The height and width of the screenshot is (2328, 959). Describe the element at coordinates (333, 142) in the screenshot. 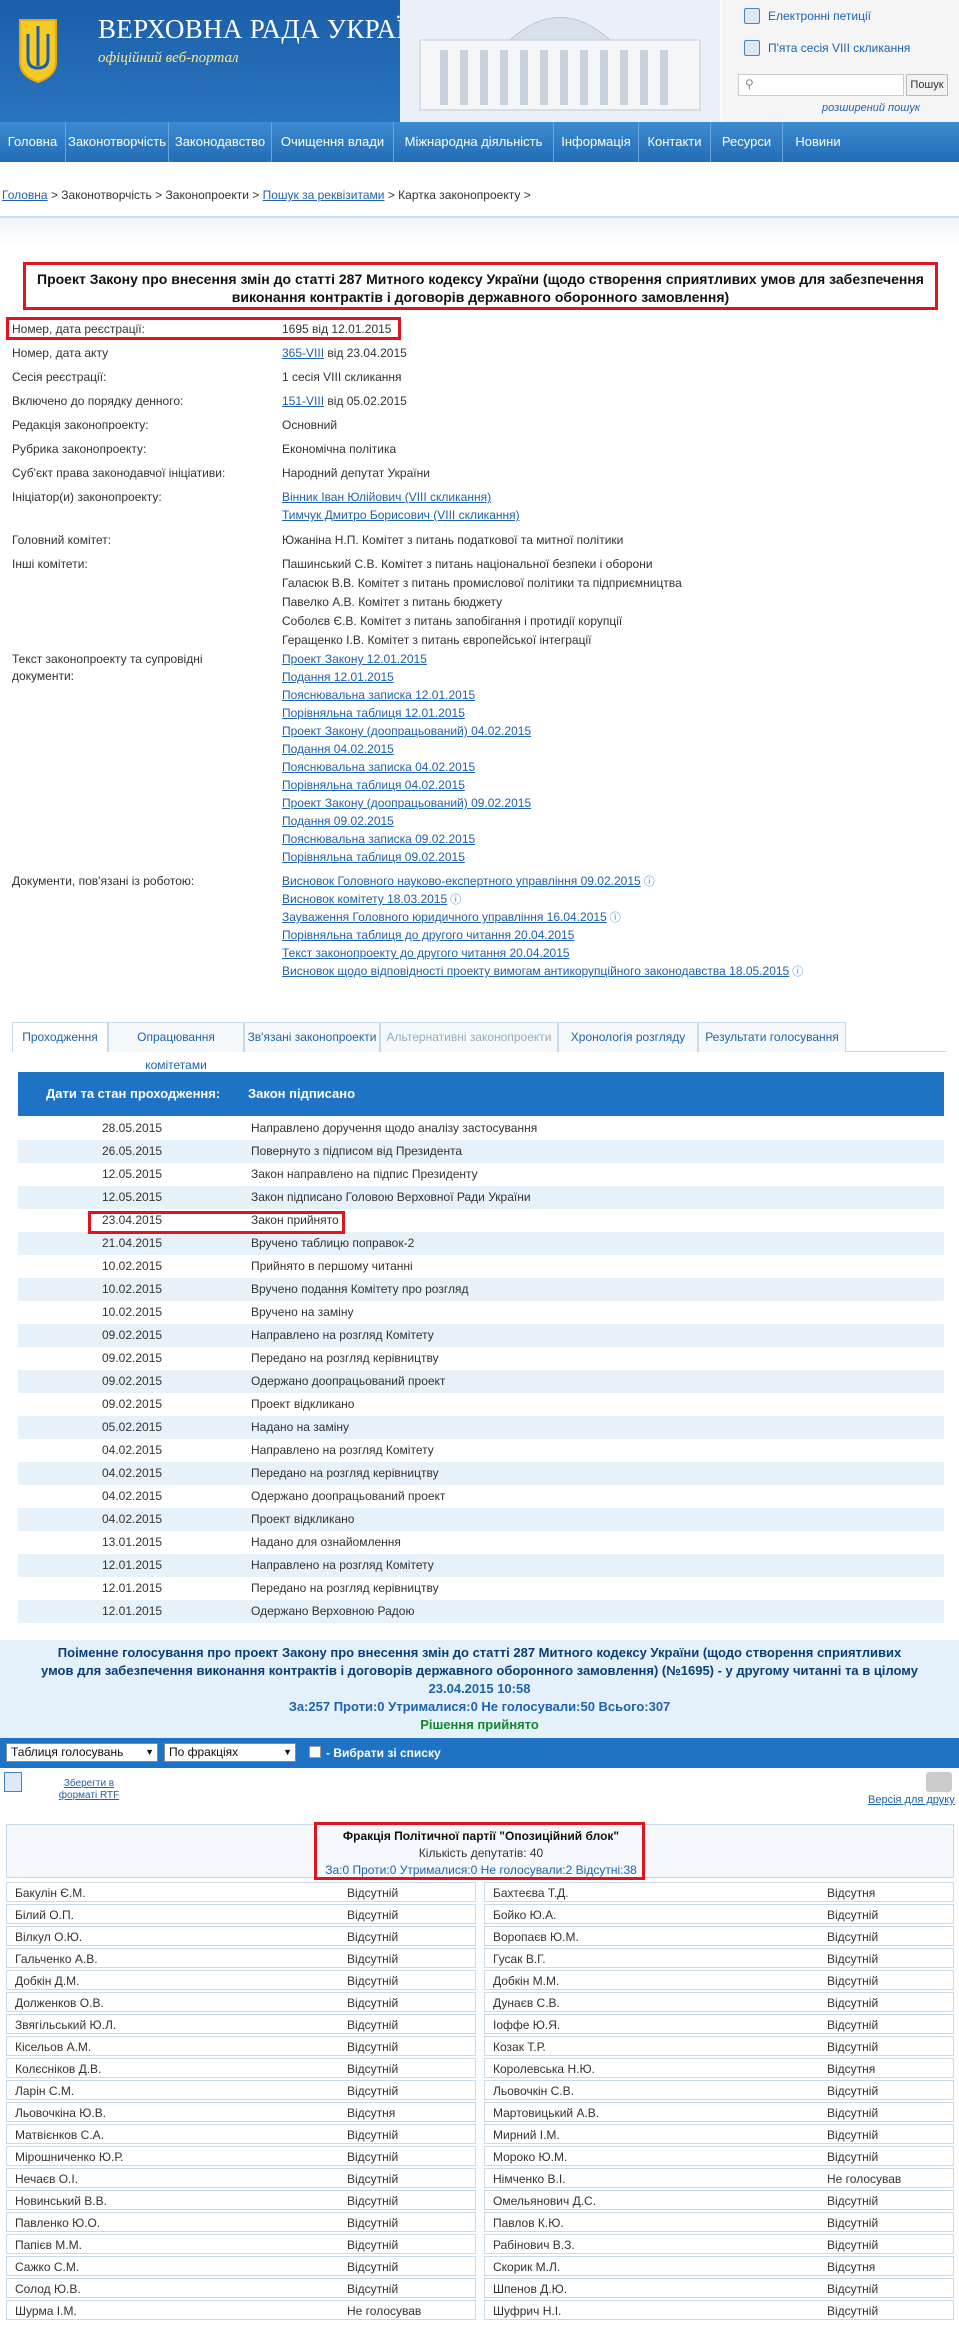

I see `nav-item-lustration: Очищення влади` at that location.